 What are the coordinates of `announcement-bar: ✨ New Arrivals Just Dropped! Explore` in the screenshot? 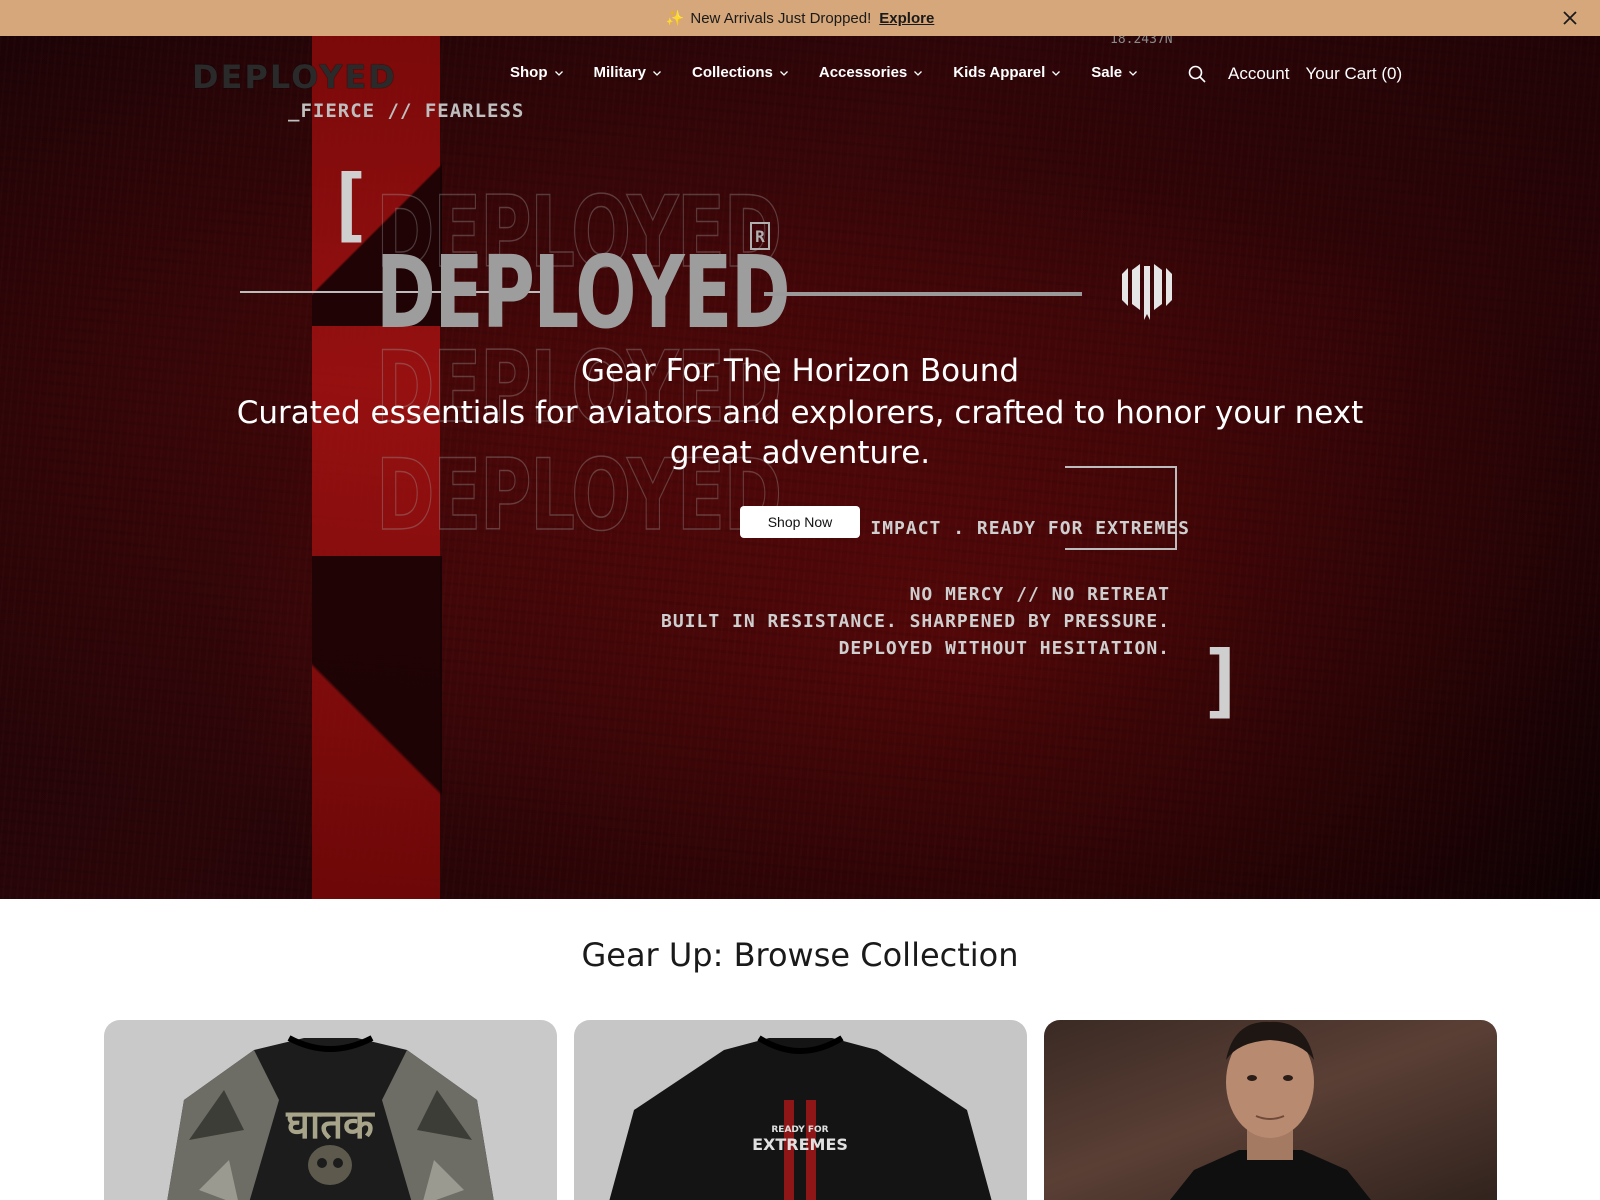 It's located at (800, 18).